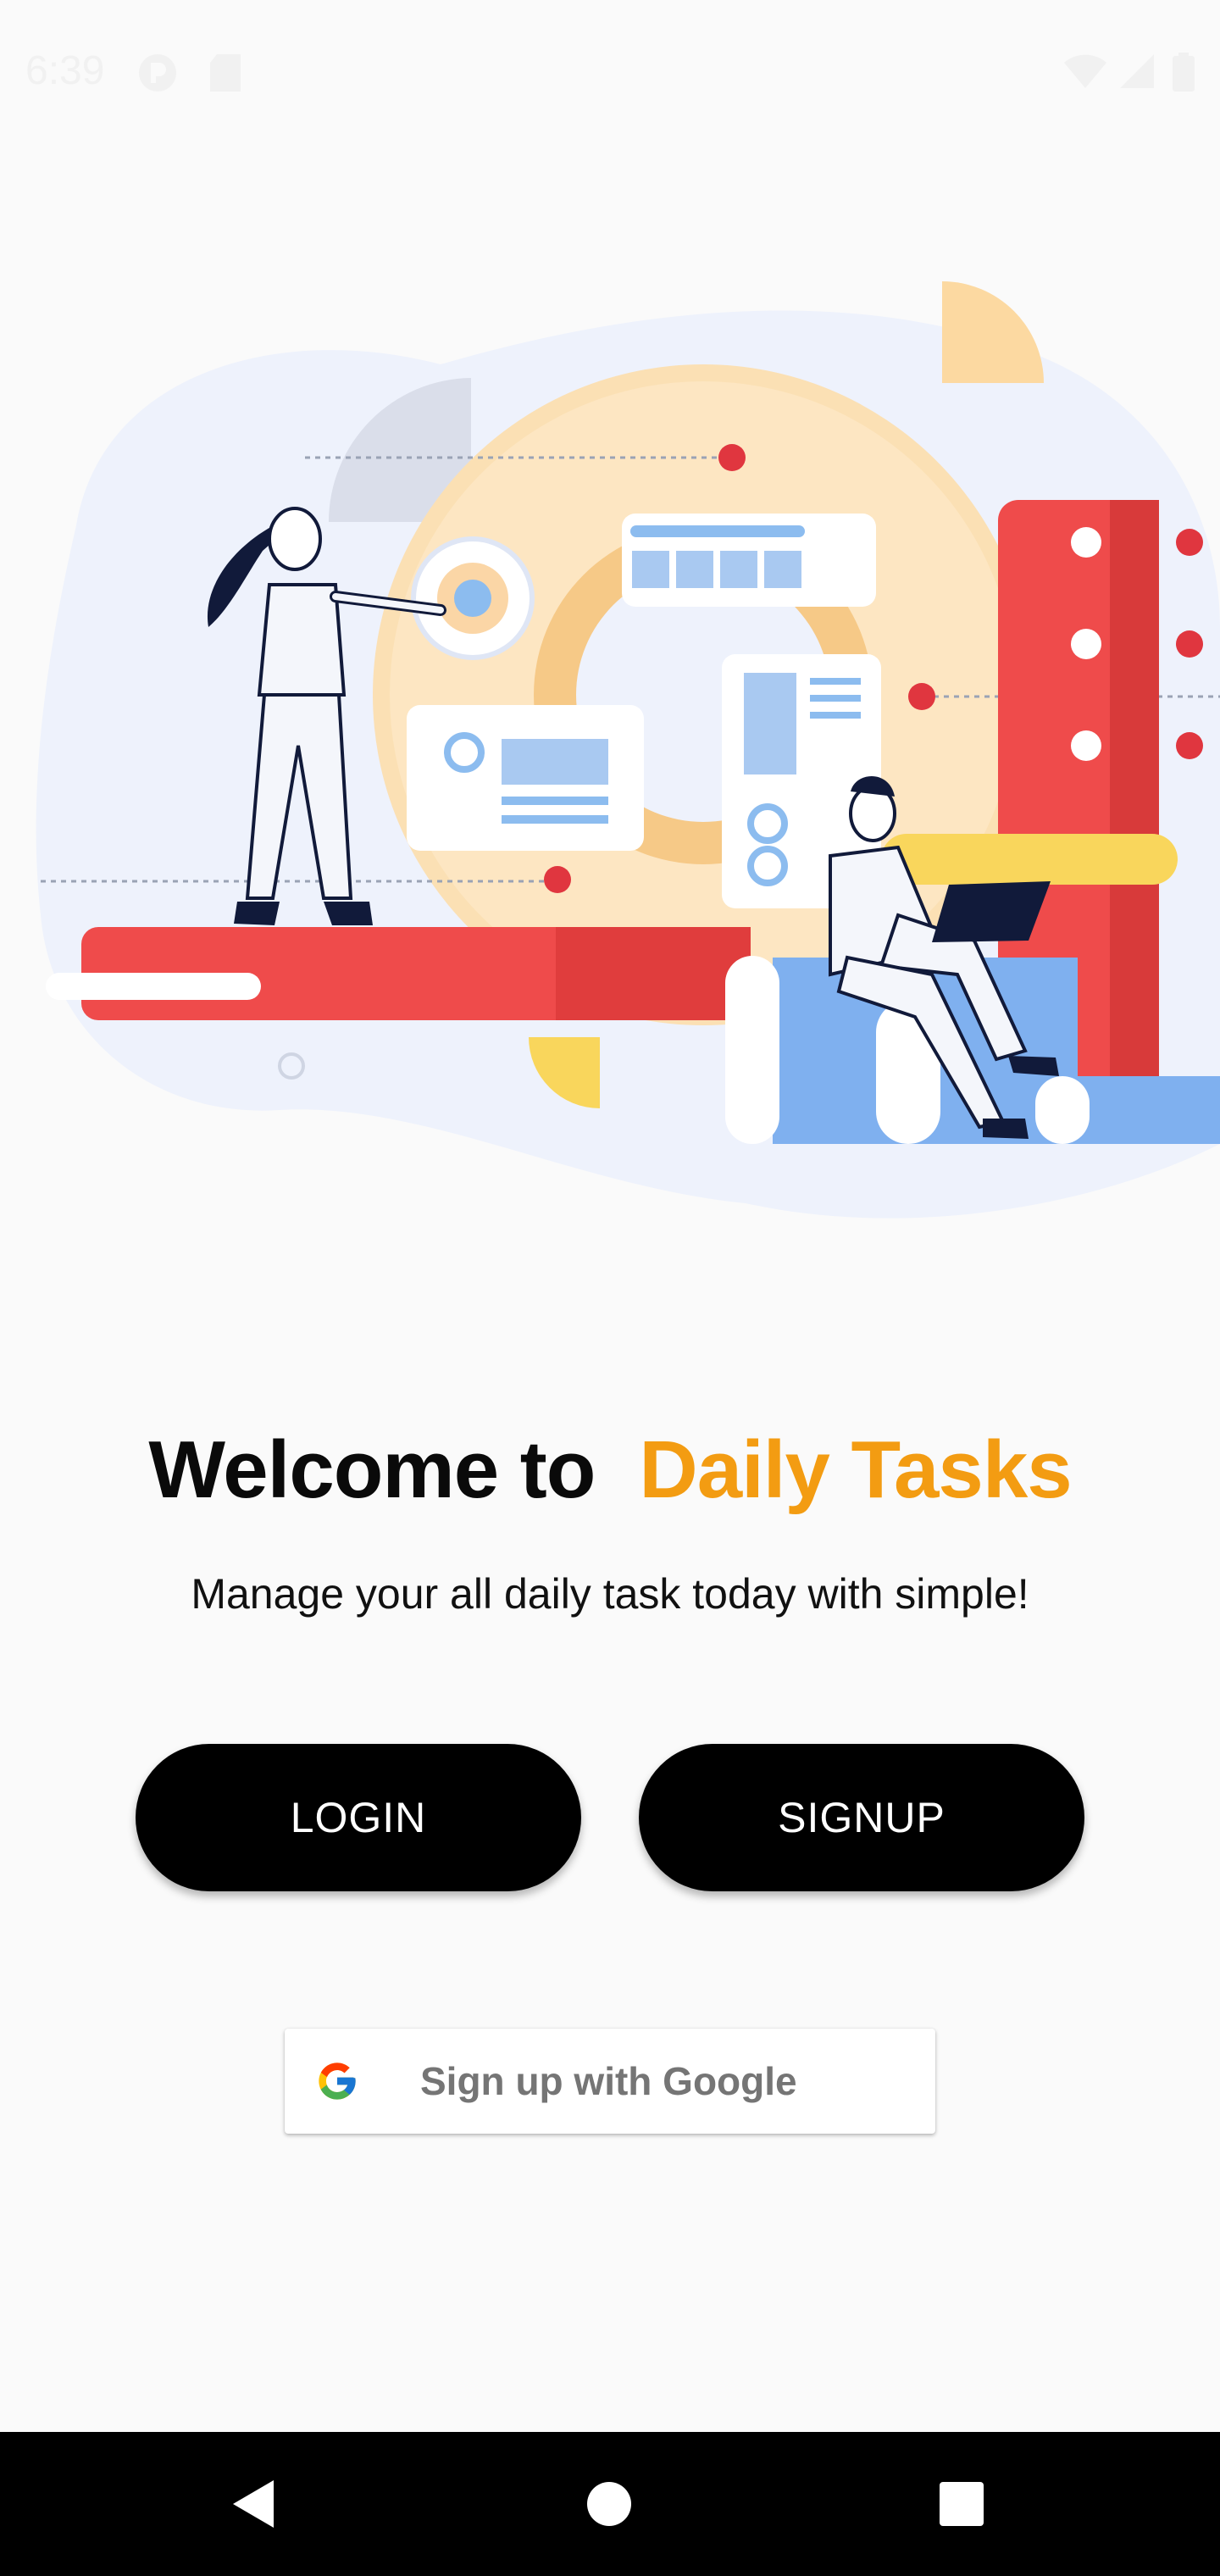  I want to click on app-notification-icon, so click(157, 75).